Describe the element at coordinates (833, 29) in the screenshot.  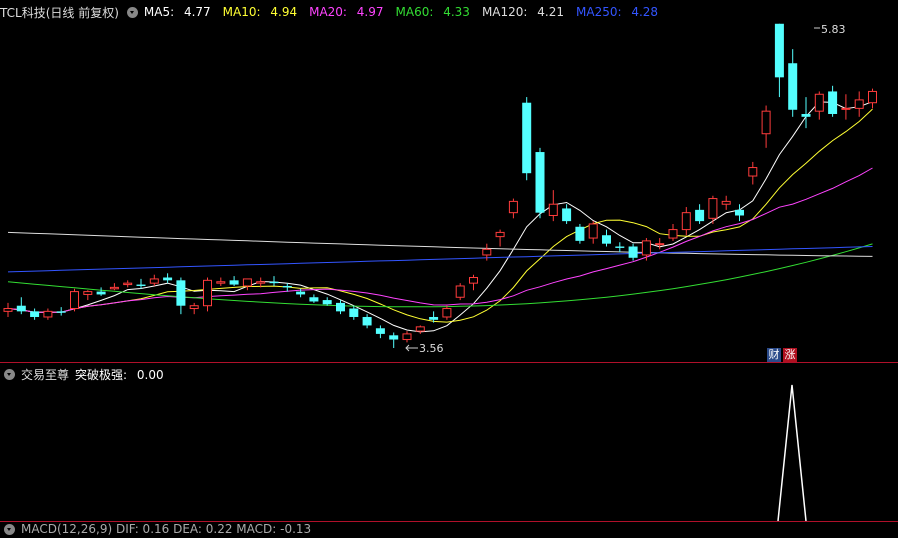
I see `high-price-label: 5.83` at that location.